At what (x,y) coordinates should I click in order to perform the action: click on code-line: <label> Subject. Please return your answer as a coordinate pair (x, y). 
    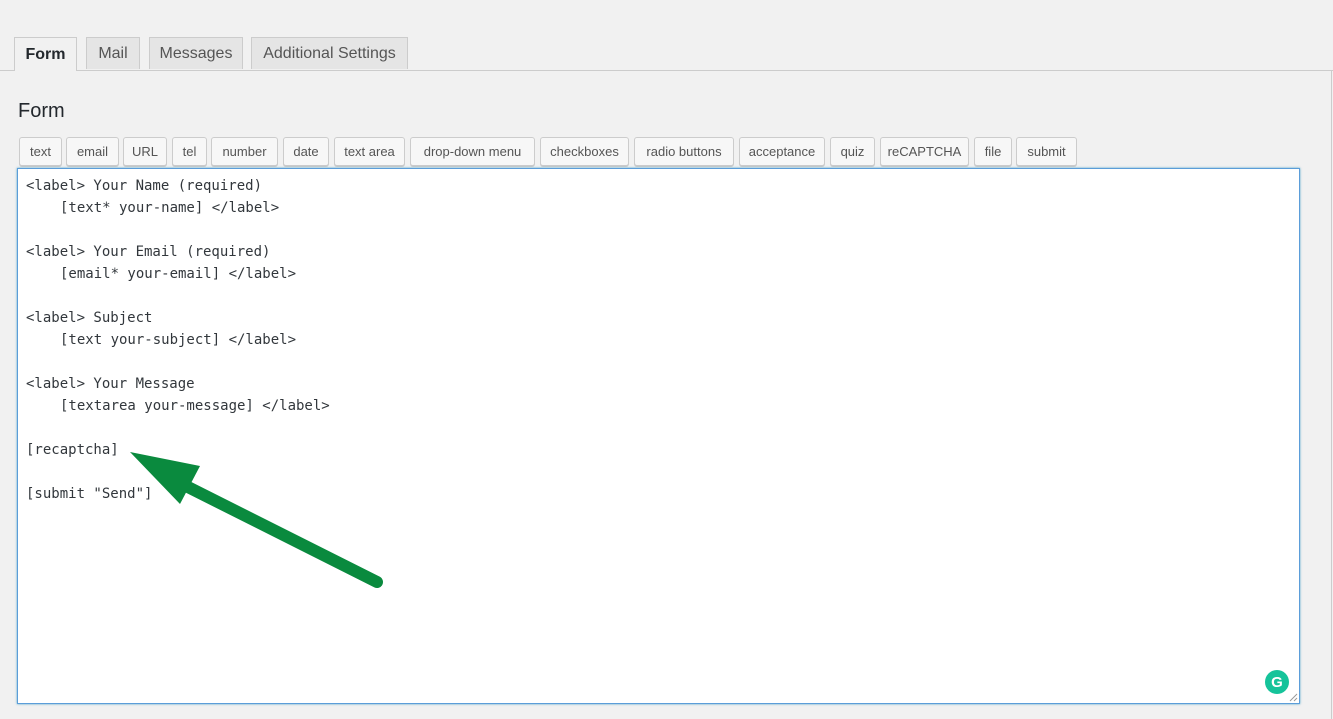
    Looking at the image, I should click on (89, 318).